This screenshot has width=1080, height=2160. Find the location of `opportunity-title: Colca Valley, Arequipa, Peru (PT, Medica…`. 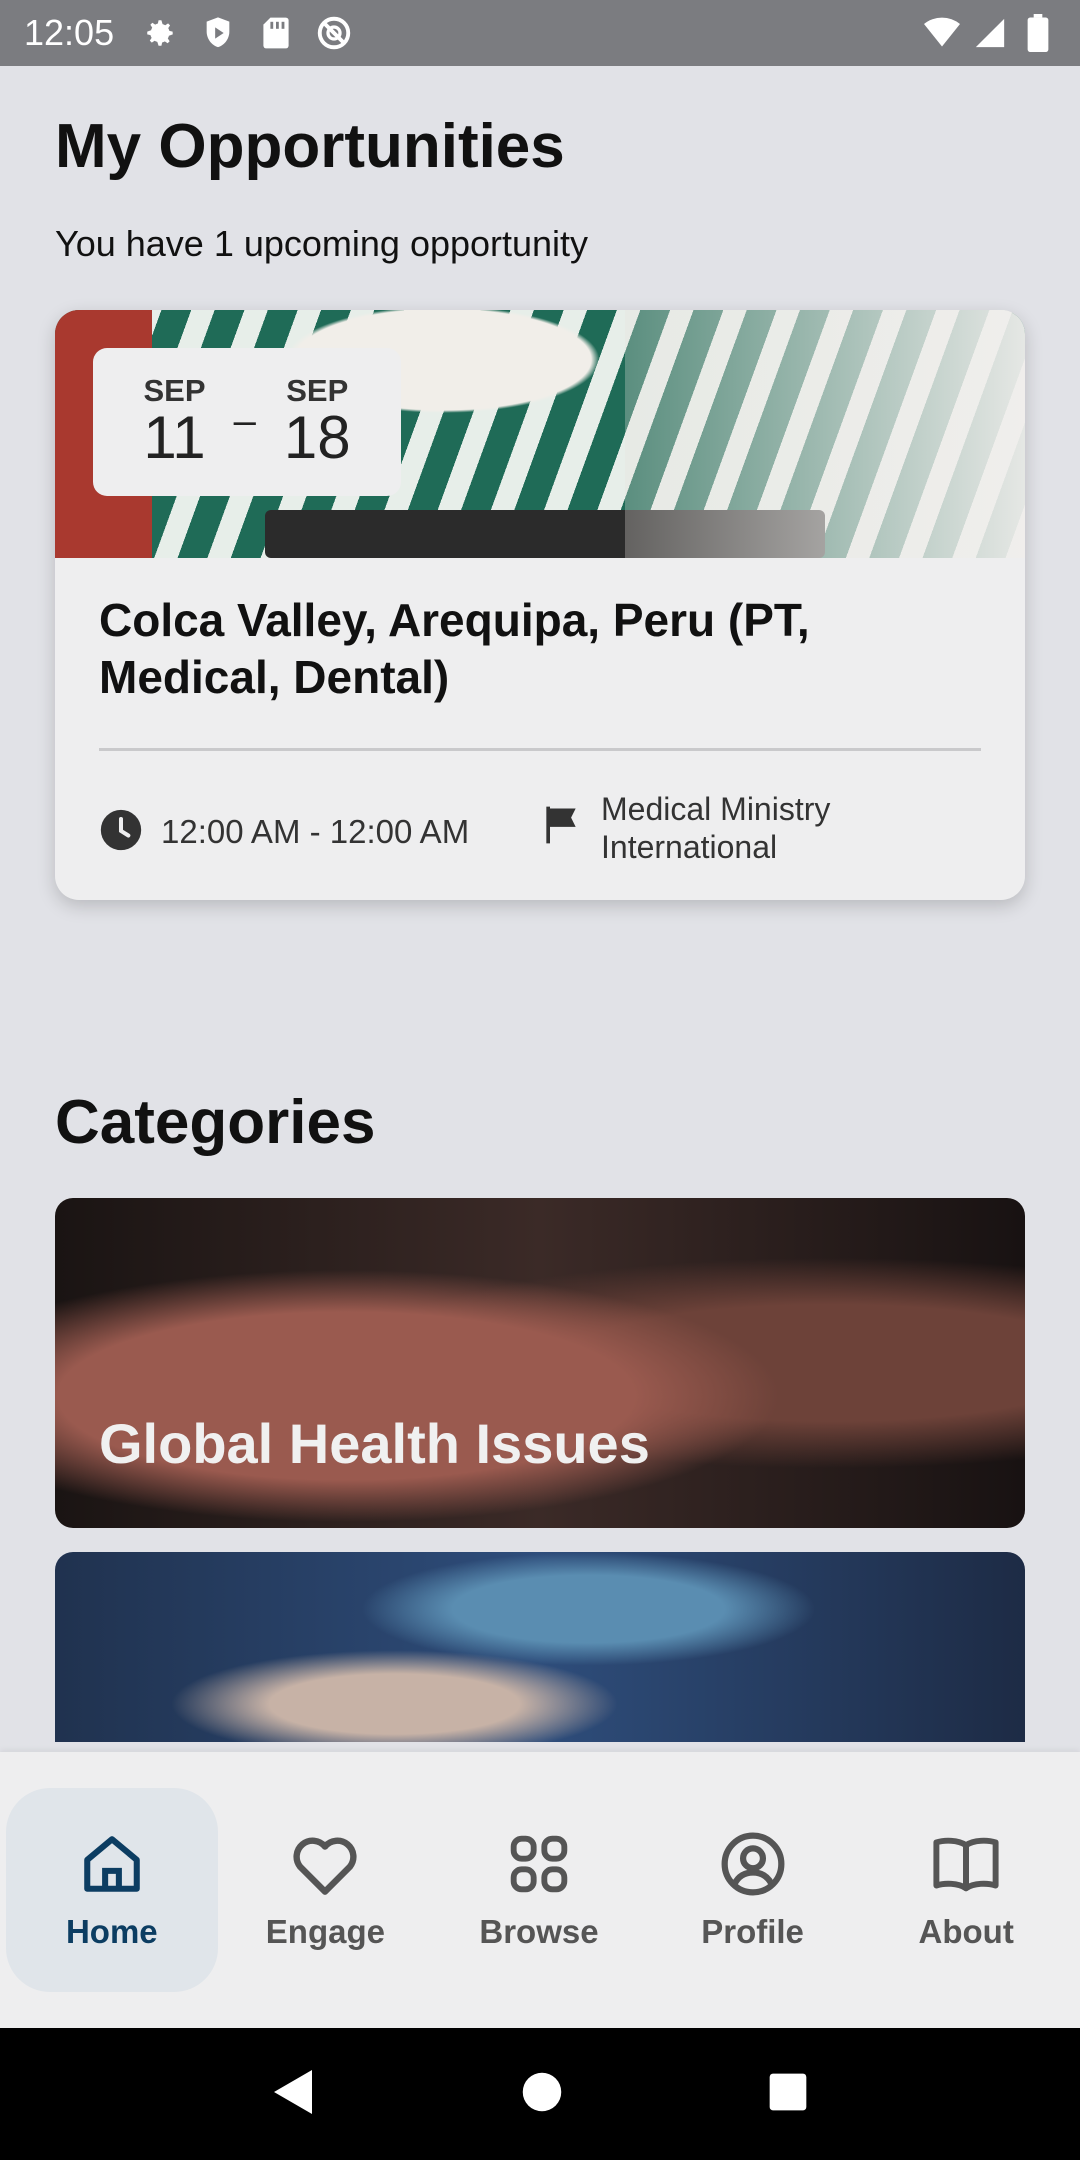

opportunity-title: Colca Valley, Arequipa, Peru (PT, Medica… is located at coordinates (454, 648).